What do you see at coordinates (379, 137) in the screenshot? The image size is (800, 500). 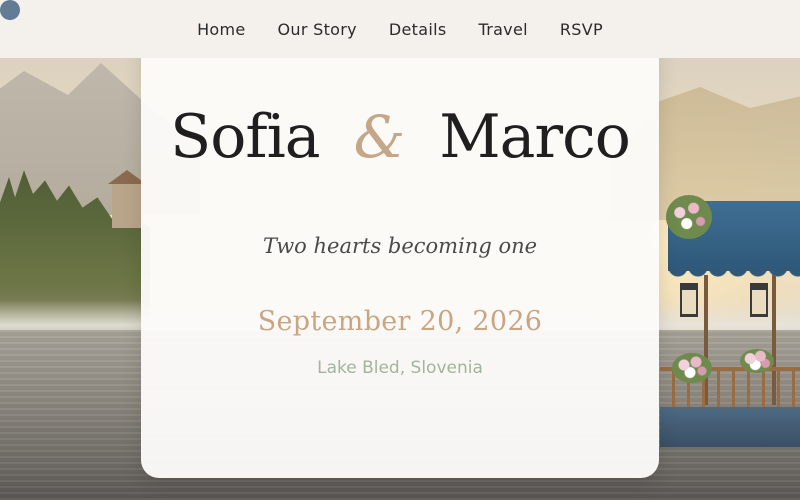 I see `ampersand: &` at bounding box center [379, 137].